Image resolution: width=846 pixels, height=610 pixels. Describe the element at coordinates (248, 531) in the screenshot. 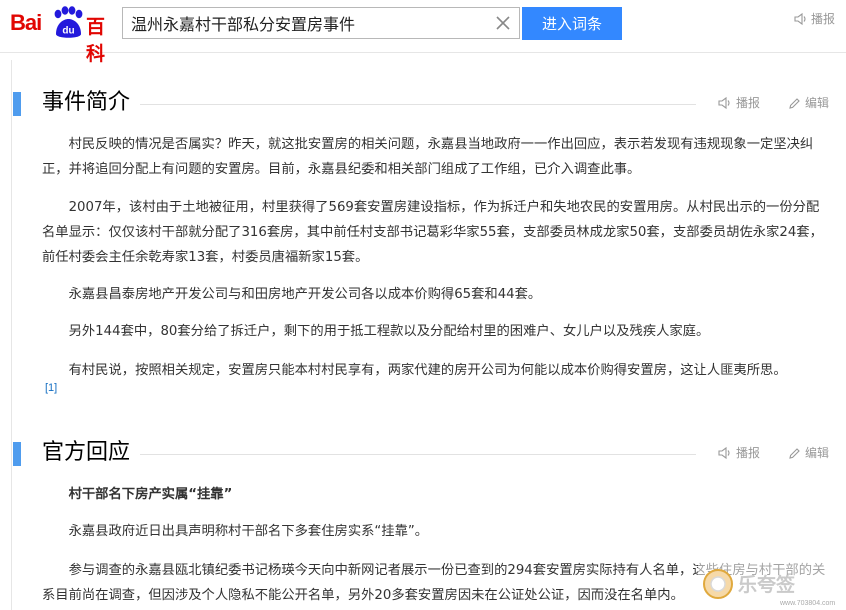

I see `paragraph: 永嘉县政府近日出具声明称村干部名下多套住房实系“挂靠”。` at that location.